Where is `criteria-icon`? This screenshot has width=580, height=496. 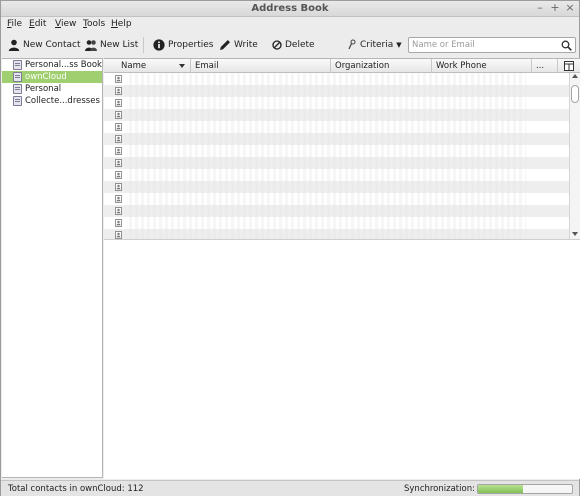
criteria-icon is located at coordinates (352, 45).